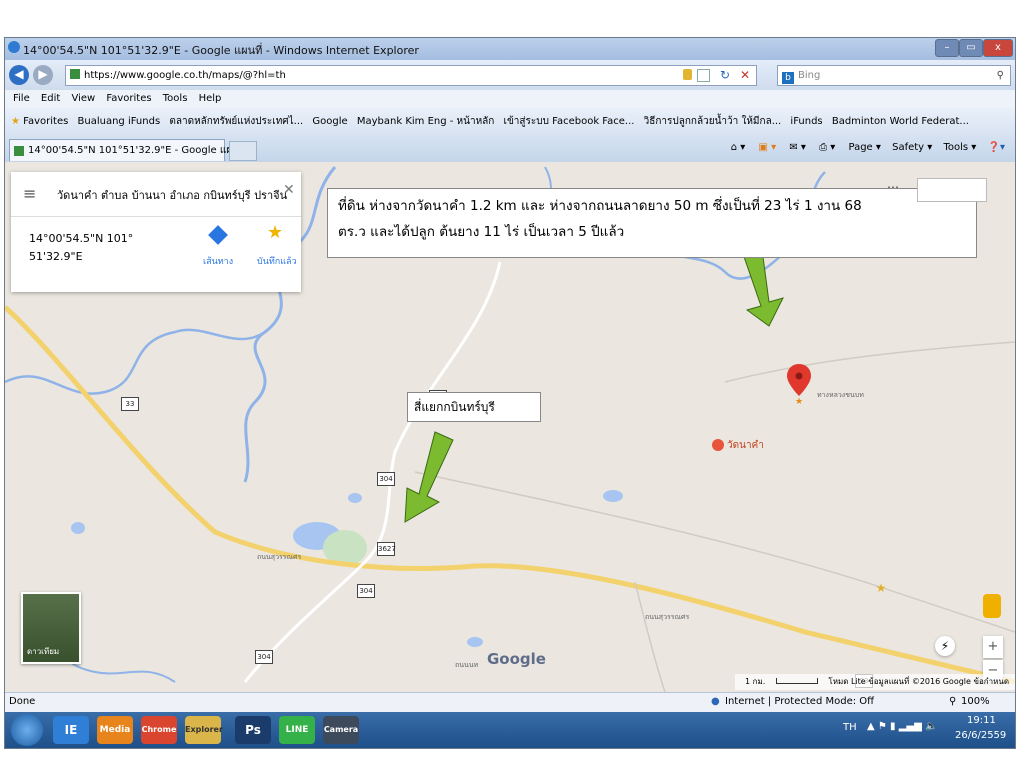 This screenshot has height=768, width=1024. What do you see at coordinates (115, 730) in the screenshot?
I see `taskbar-media-icon: Media` at bounding box center [115, 730].